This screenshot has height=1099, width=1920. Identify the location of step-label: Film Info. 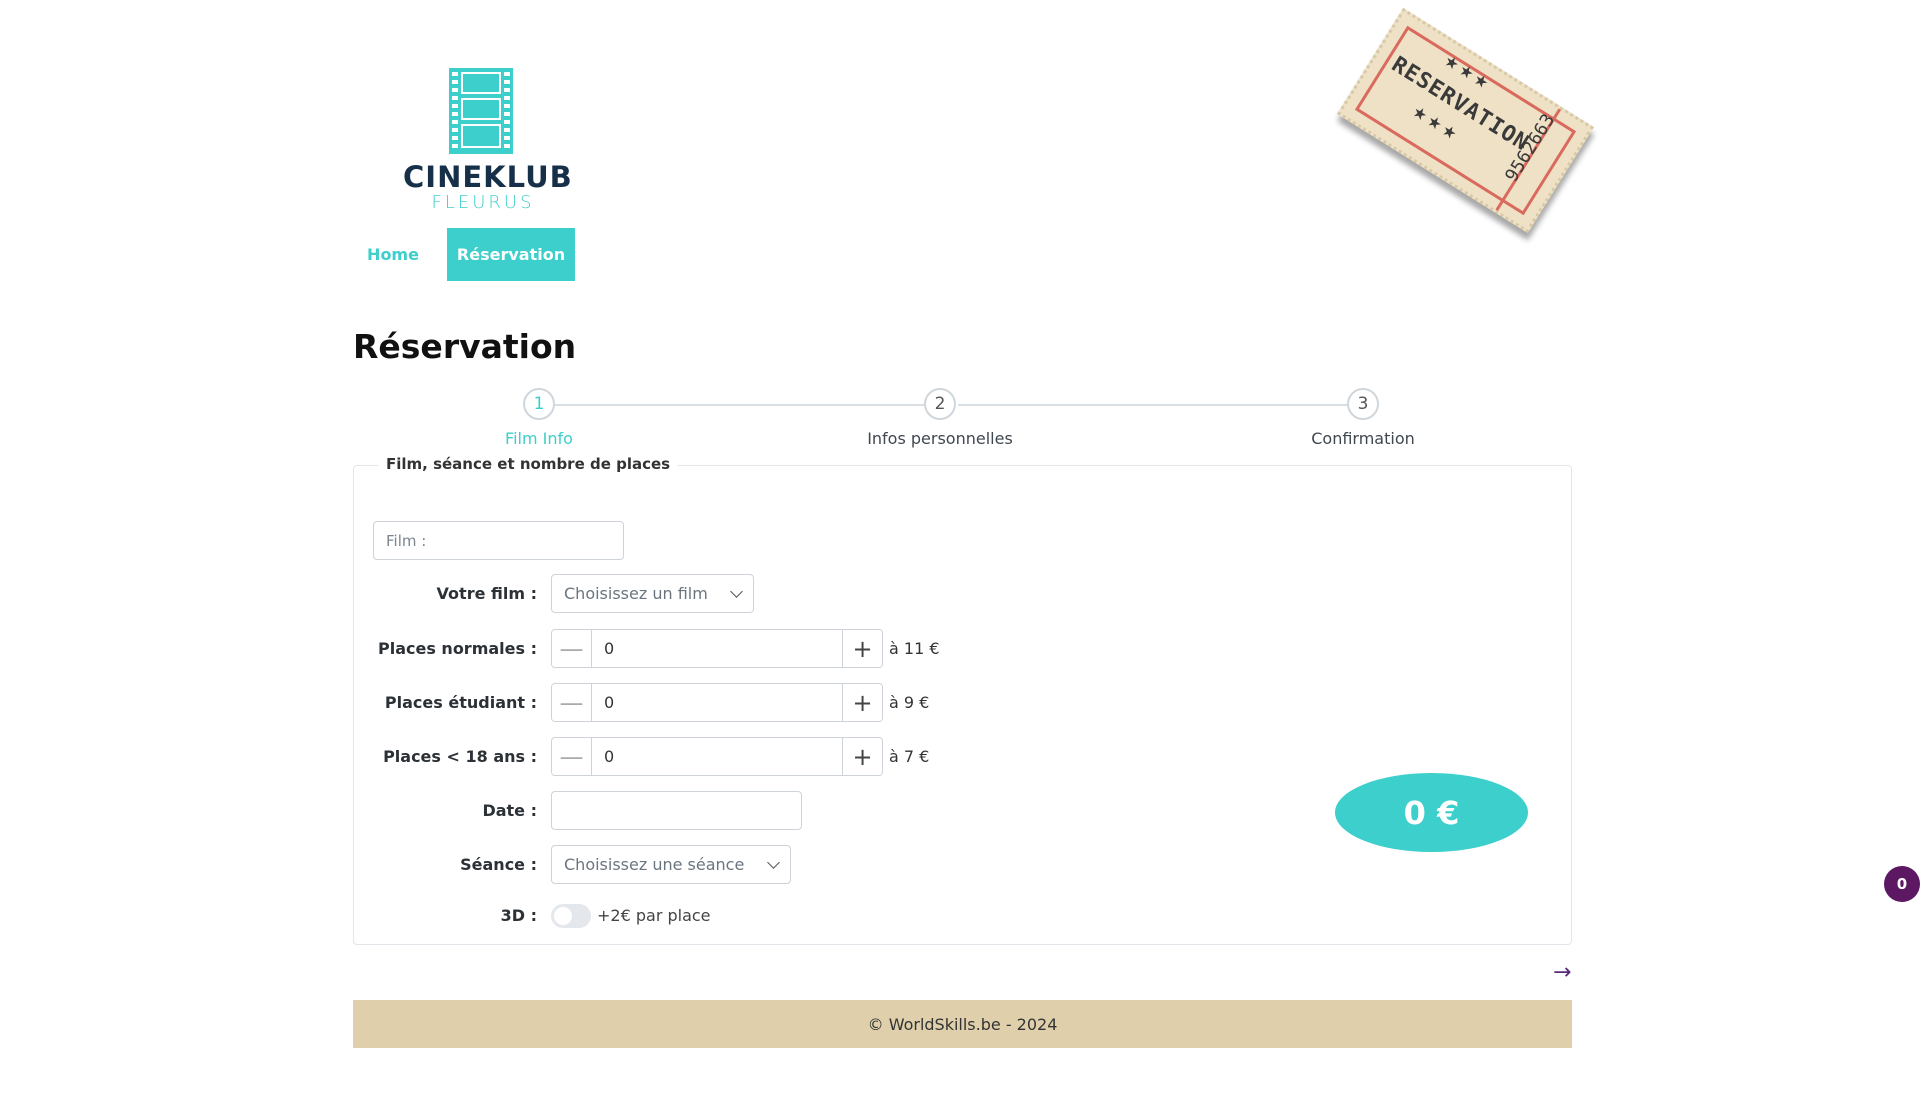
(539, 438).